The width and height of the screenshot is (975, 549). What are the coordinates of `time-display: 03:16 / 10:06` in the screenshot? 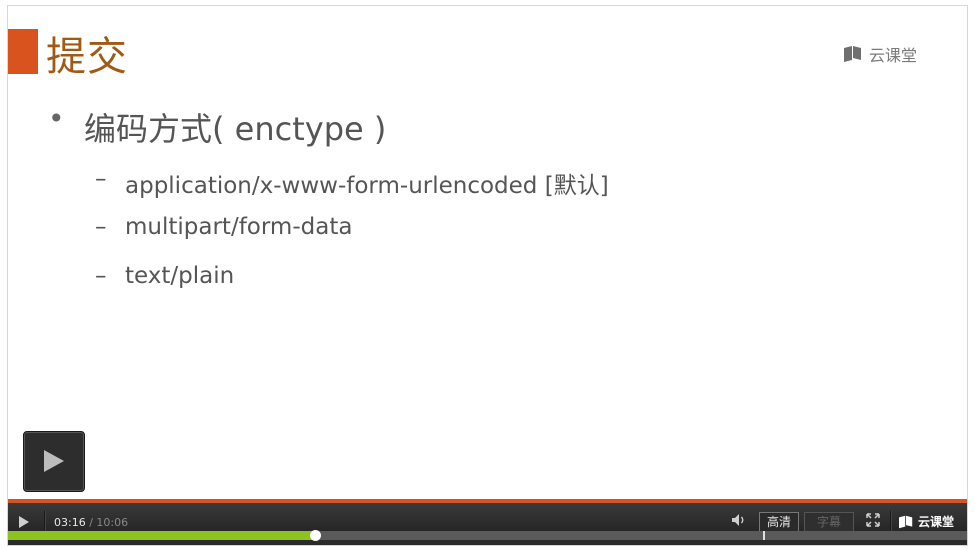 It's located at (91, 522).